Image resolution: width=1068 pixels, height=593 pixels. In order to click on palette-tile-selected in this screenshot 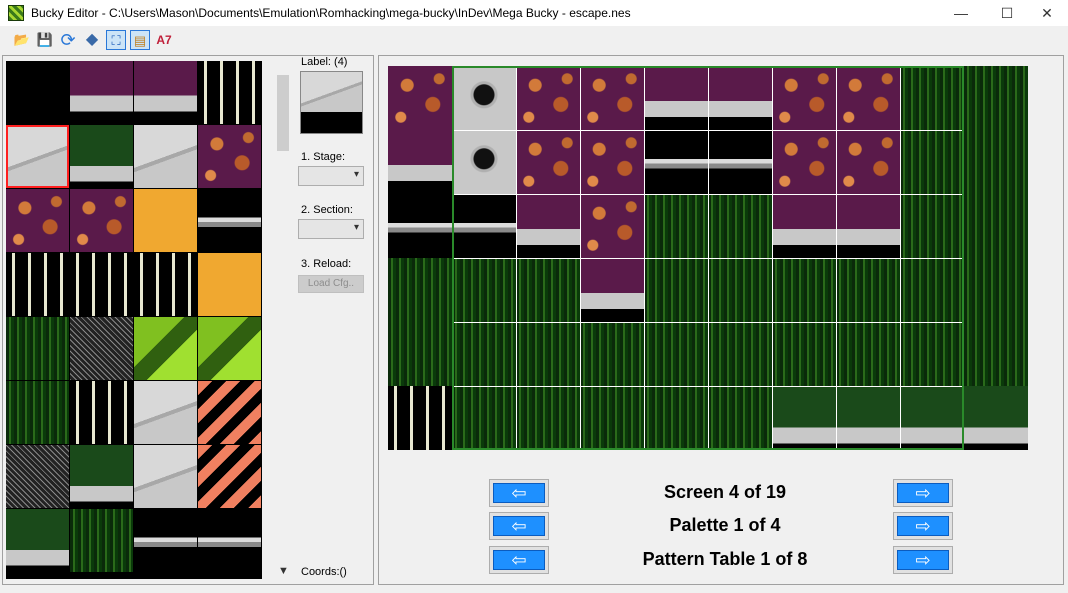, I will do `click(37, 156)`.